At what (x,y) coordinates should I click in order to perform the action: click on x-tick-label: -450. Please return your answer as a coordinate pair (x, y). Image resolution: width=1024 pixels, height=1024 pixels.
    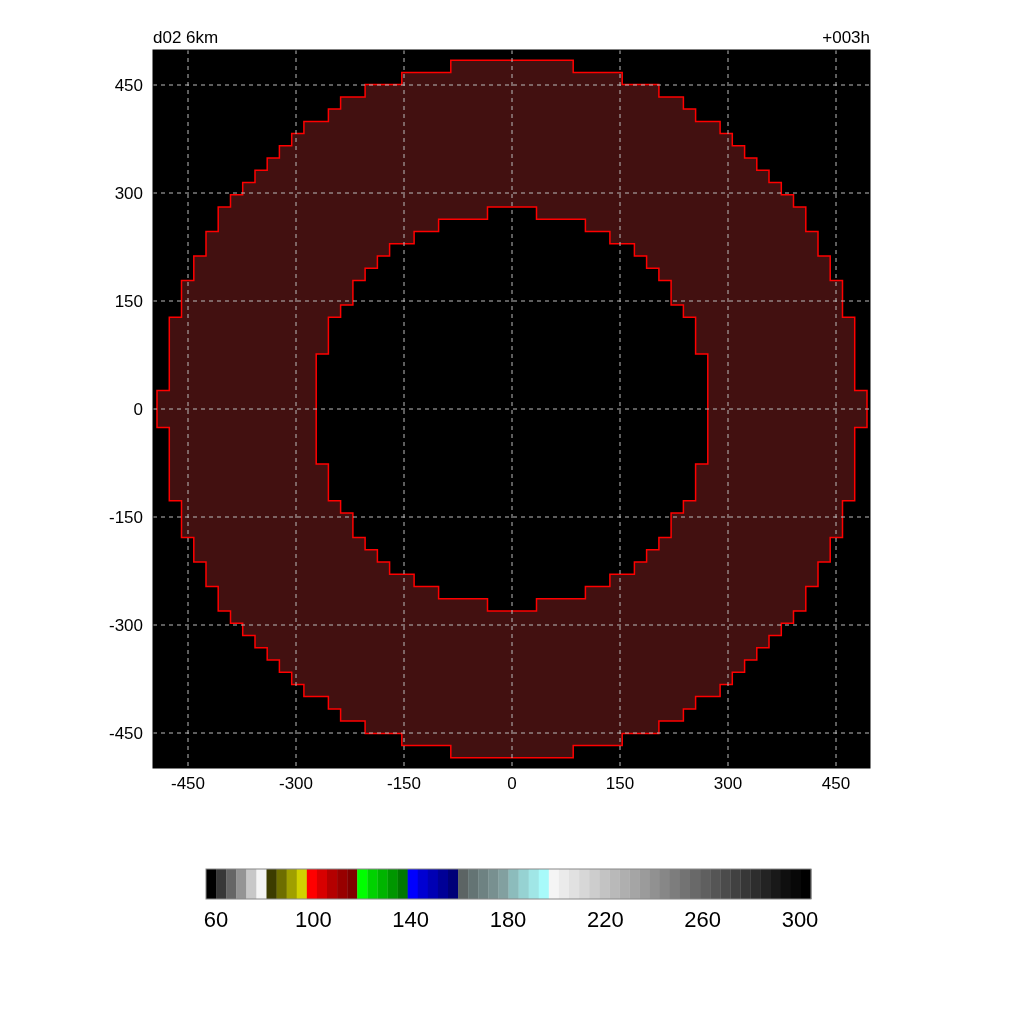
    Looking at the image, I should click on (188, 783).